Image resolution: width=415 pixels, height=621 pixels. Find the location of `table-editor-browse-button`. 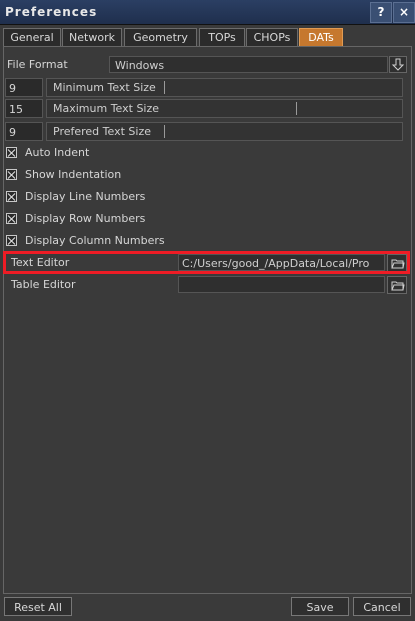

table-editor-browse-button is located at coordinates (397, 285).